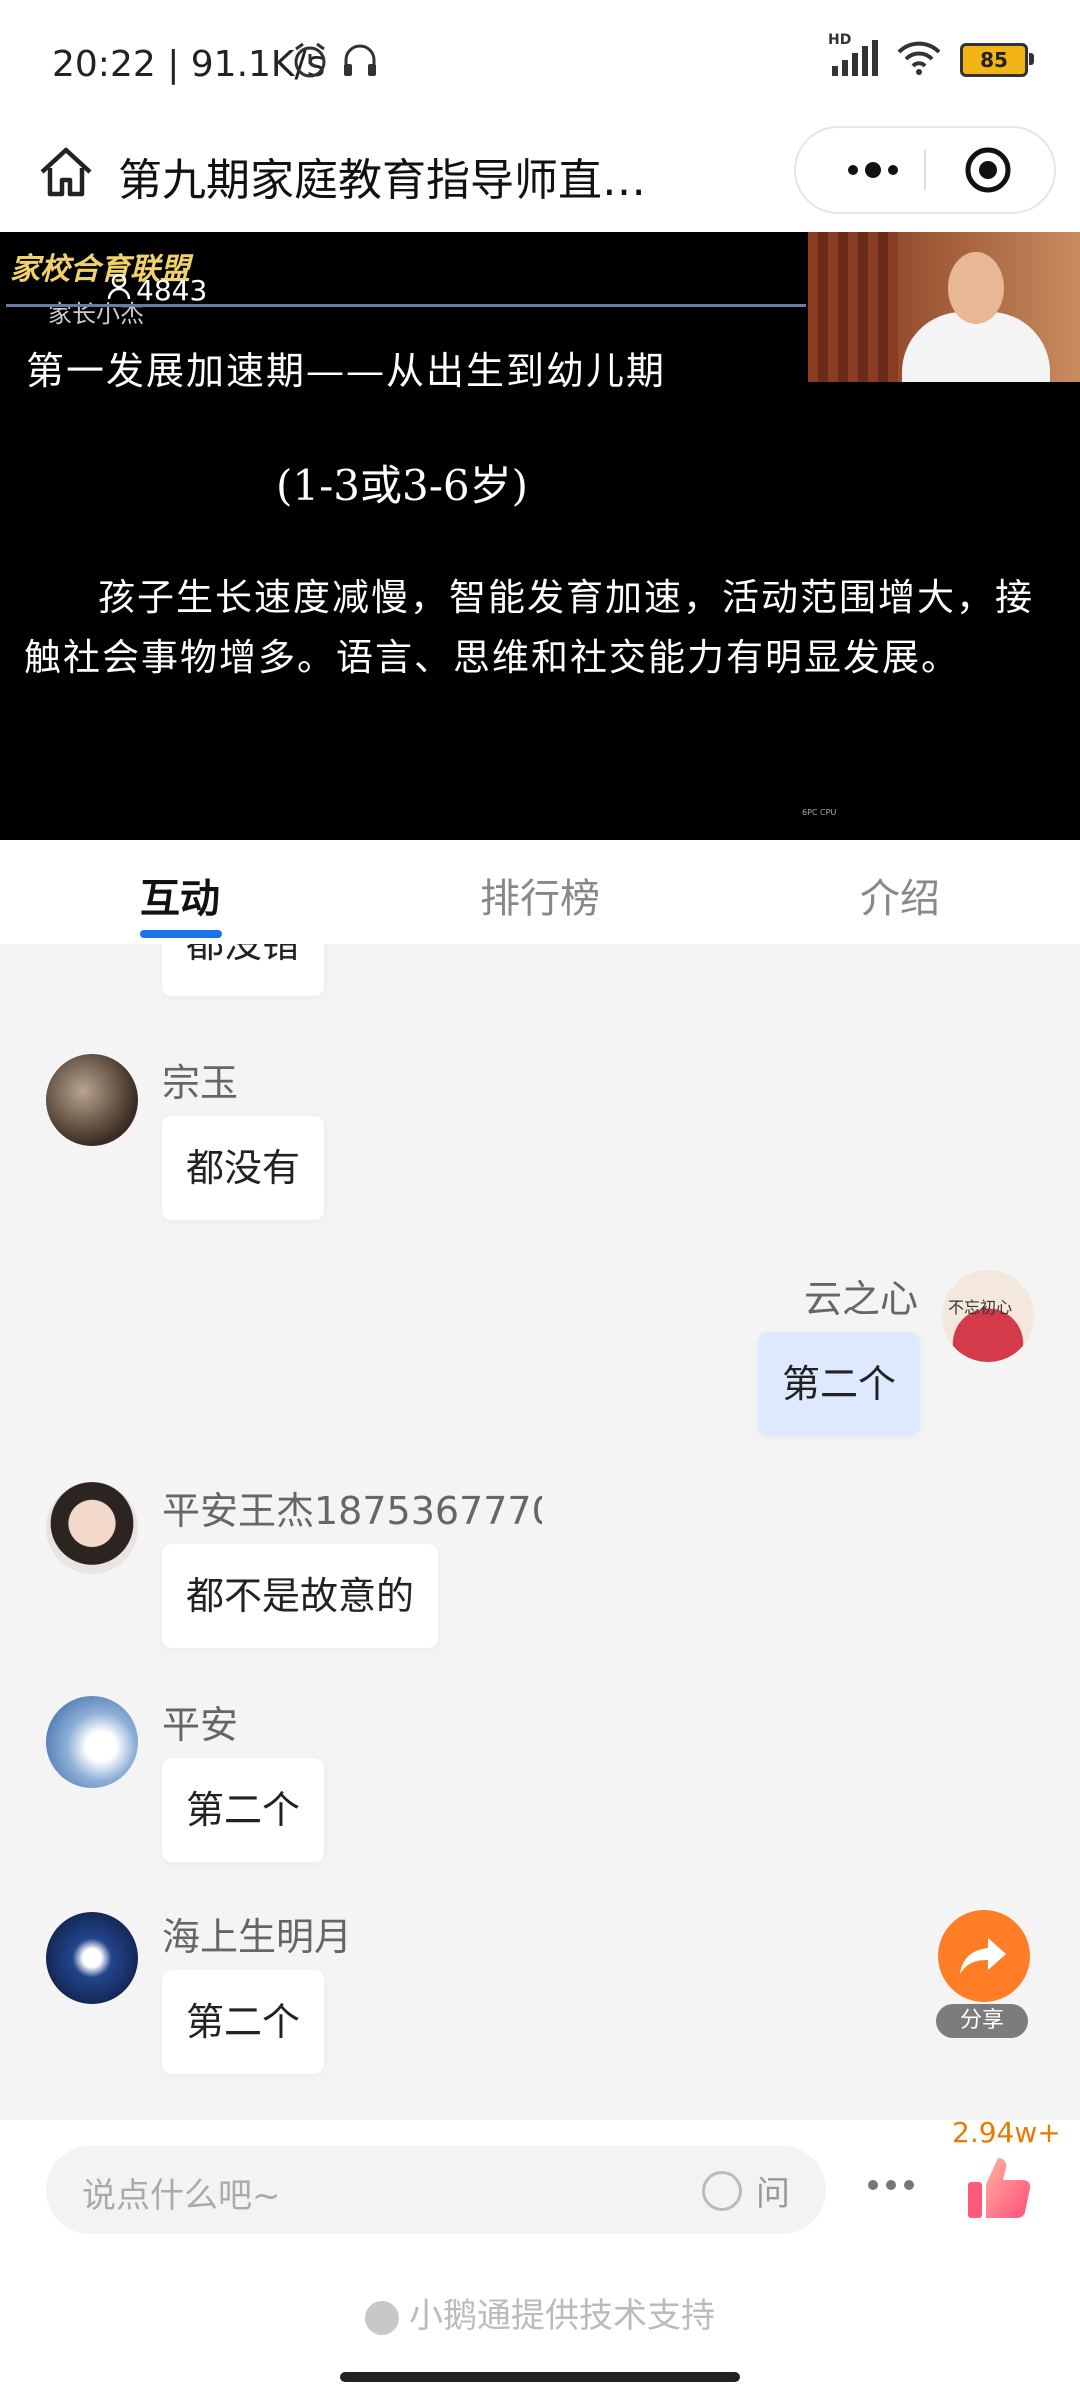 This screenshot has height=2400, width=1080. I want to click on comment-input: 说点什么吧~ 问, so click(436, 2190).